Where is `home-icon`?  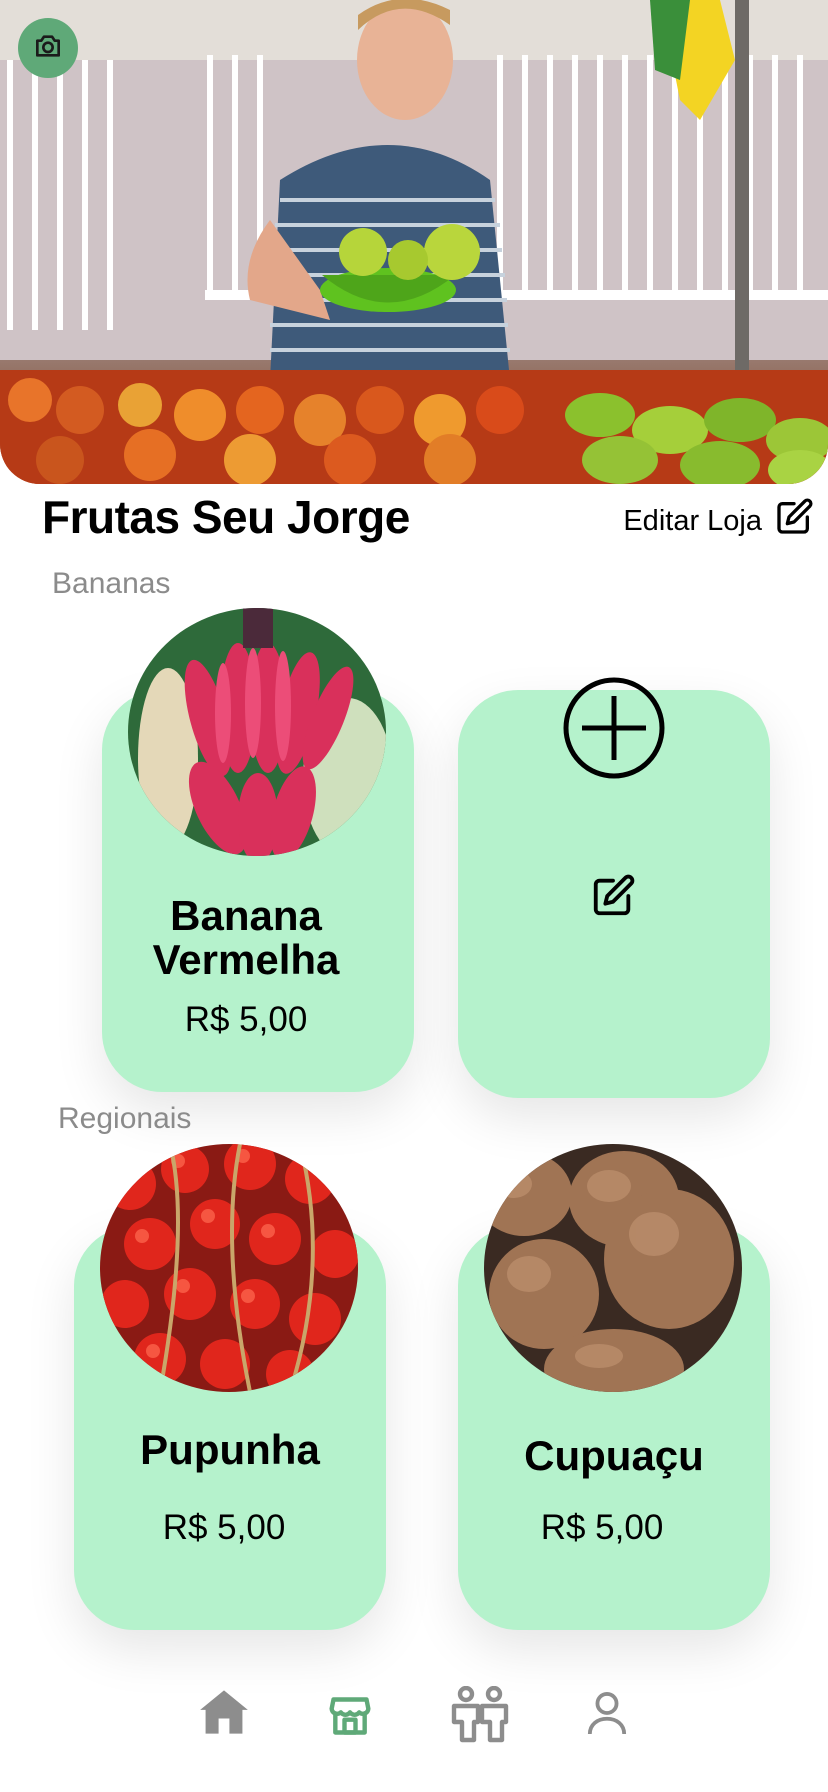 home-icon is located at coordinates (224, 1716).